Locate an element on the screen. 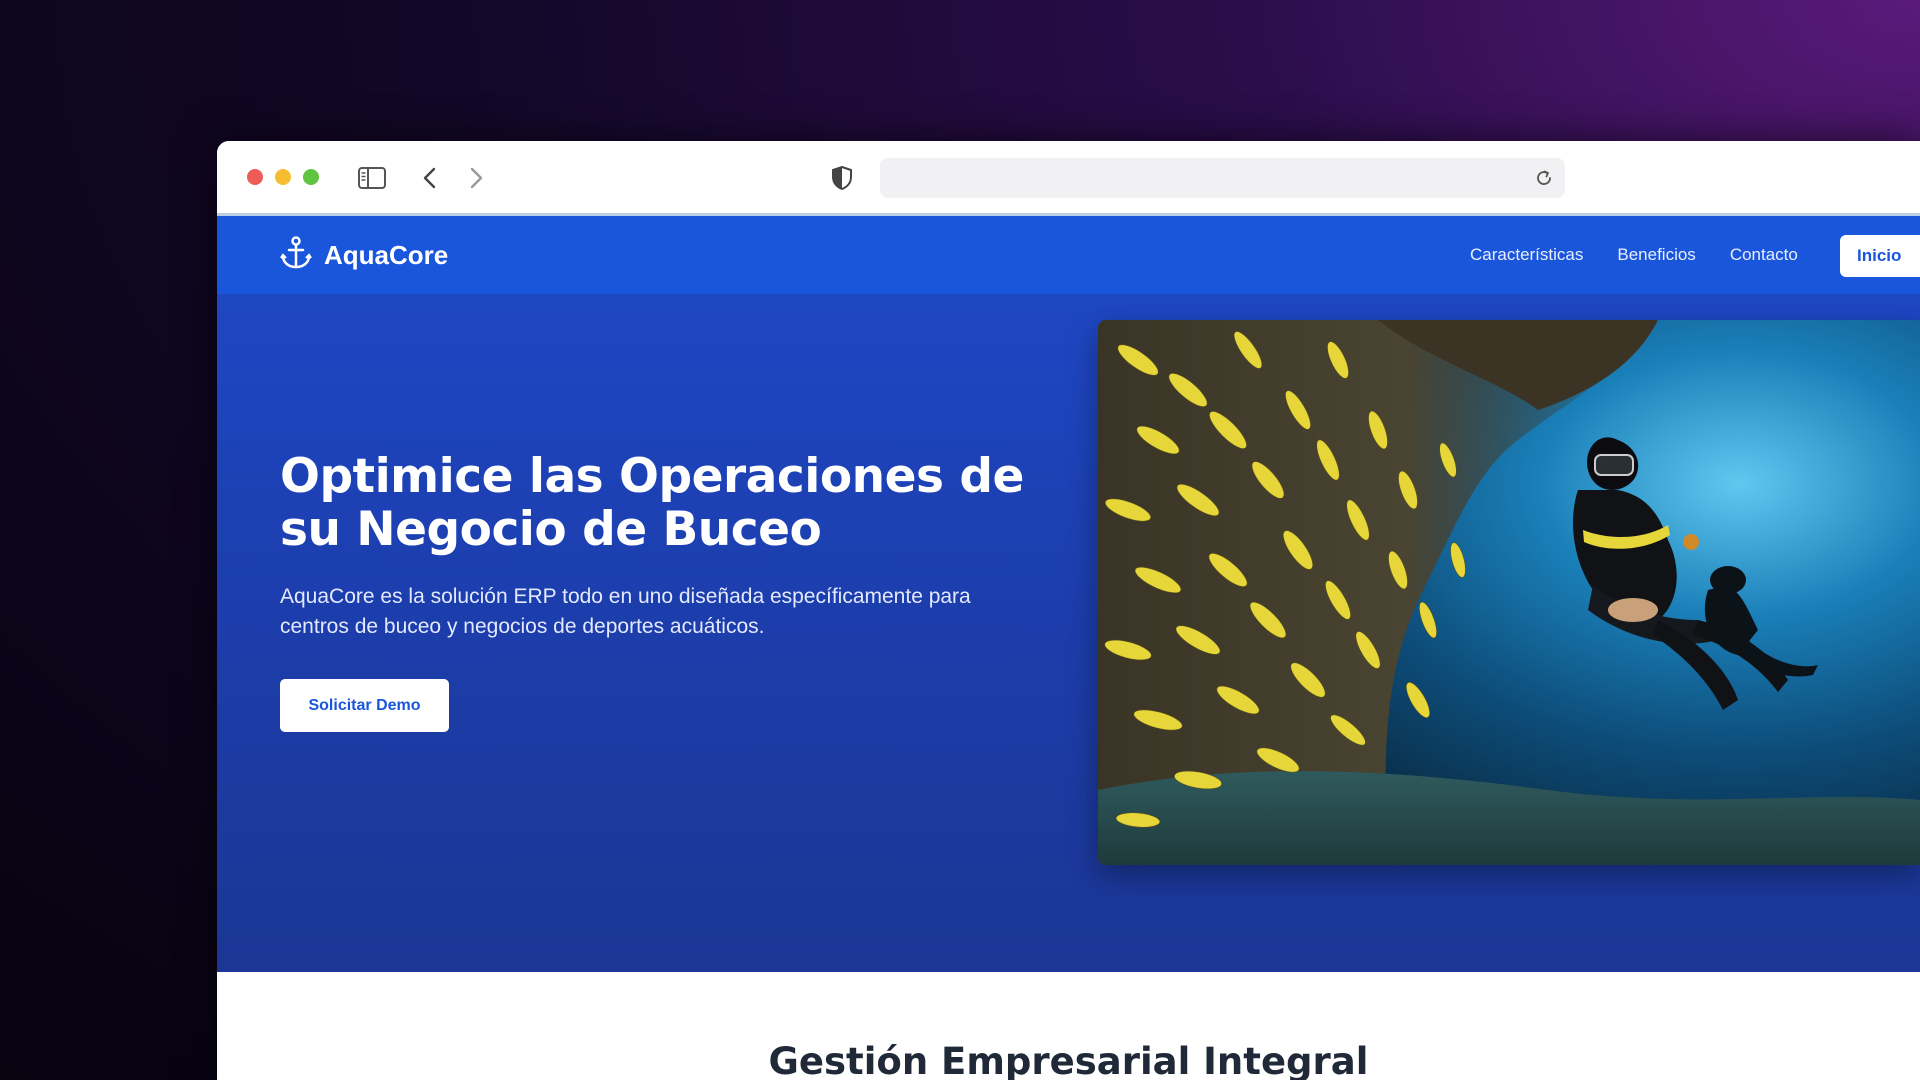  reload-icon is located at coordinates (1544, 178).